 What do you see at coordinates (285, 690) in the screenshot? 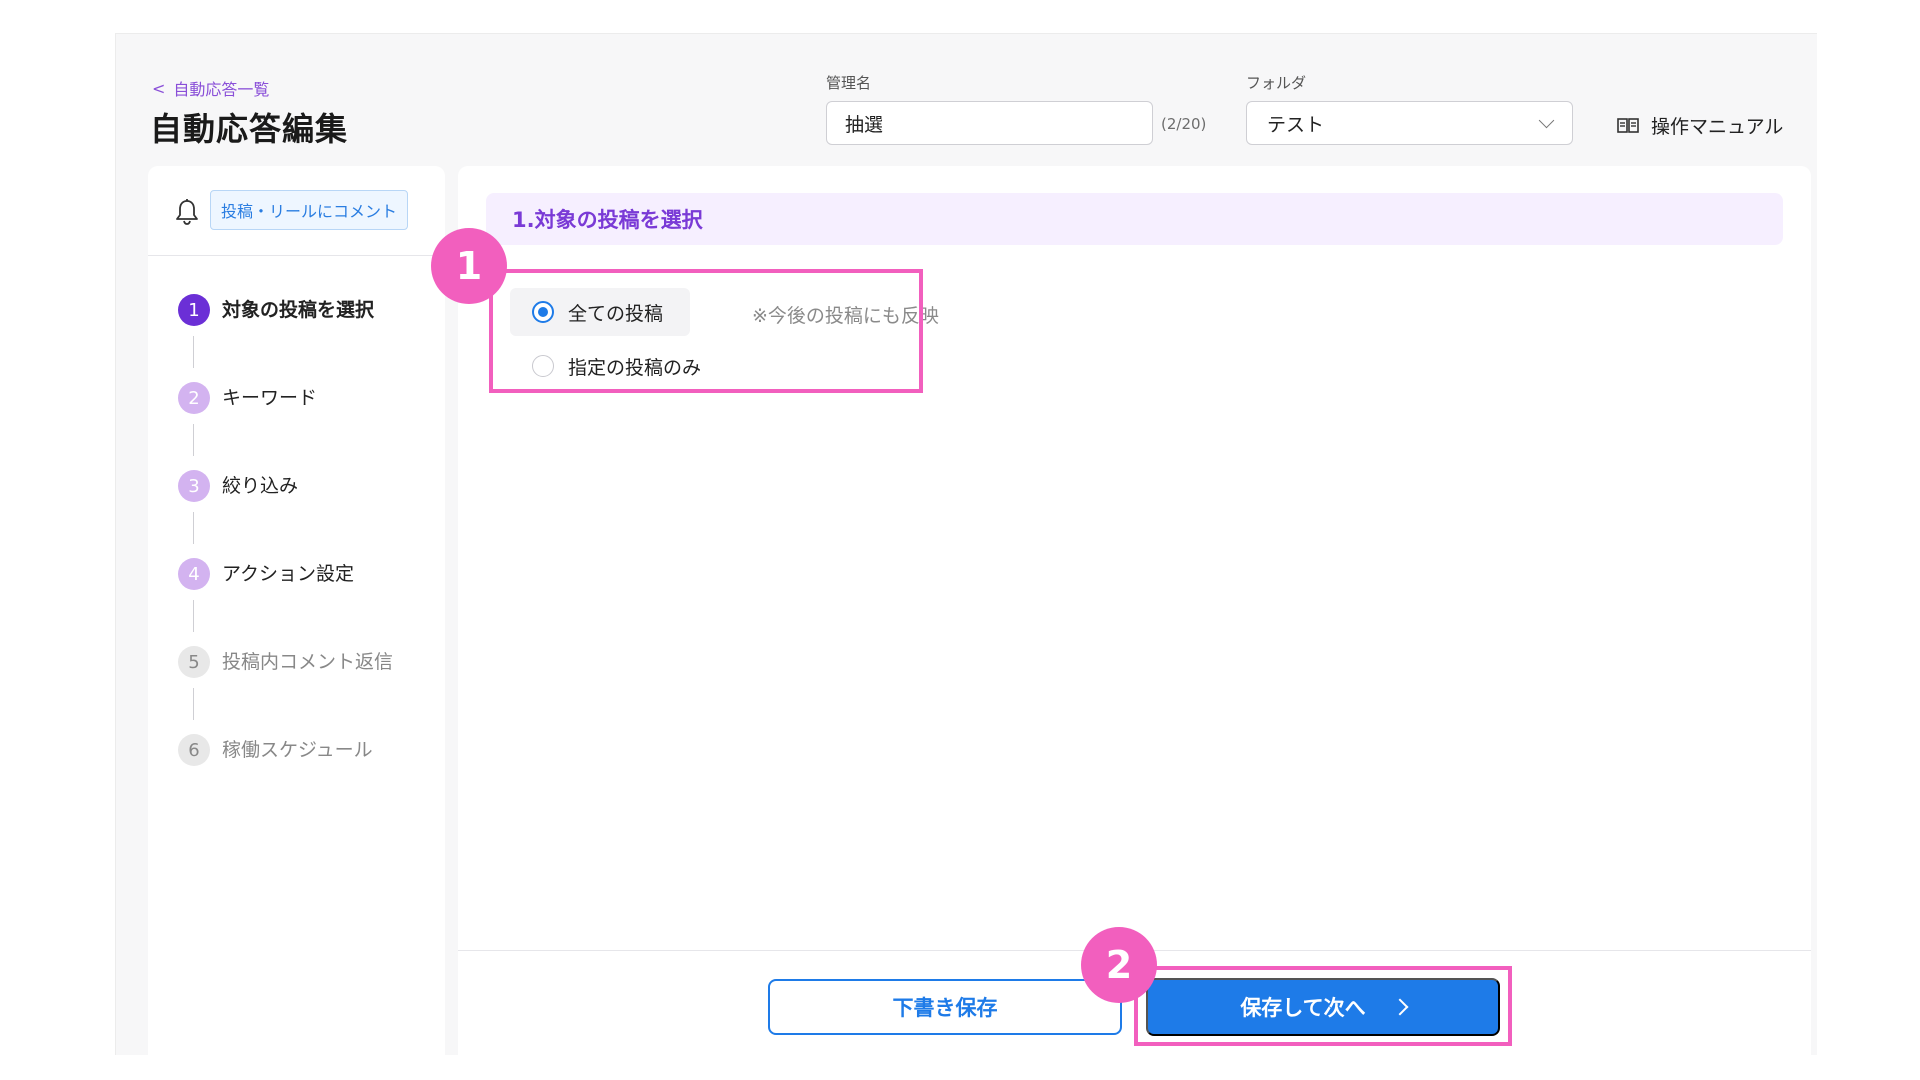
I see `step-5: 5 投稿内コメント返信` at bounding box center [285, 690].